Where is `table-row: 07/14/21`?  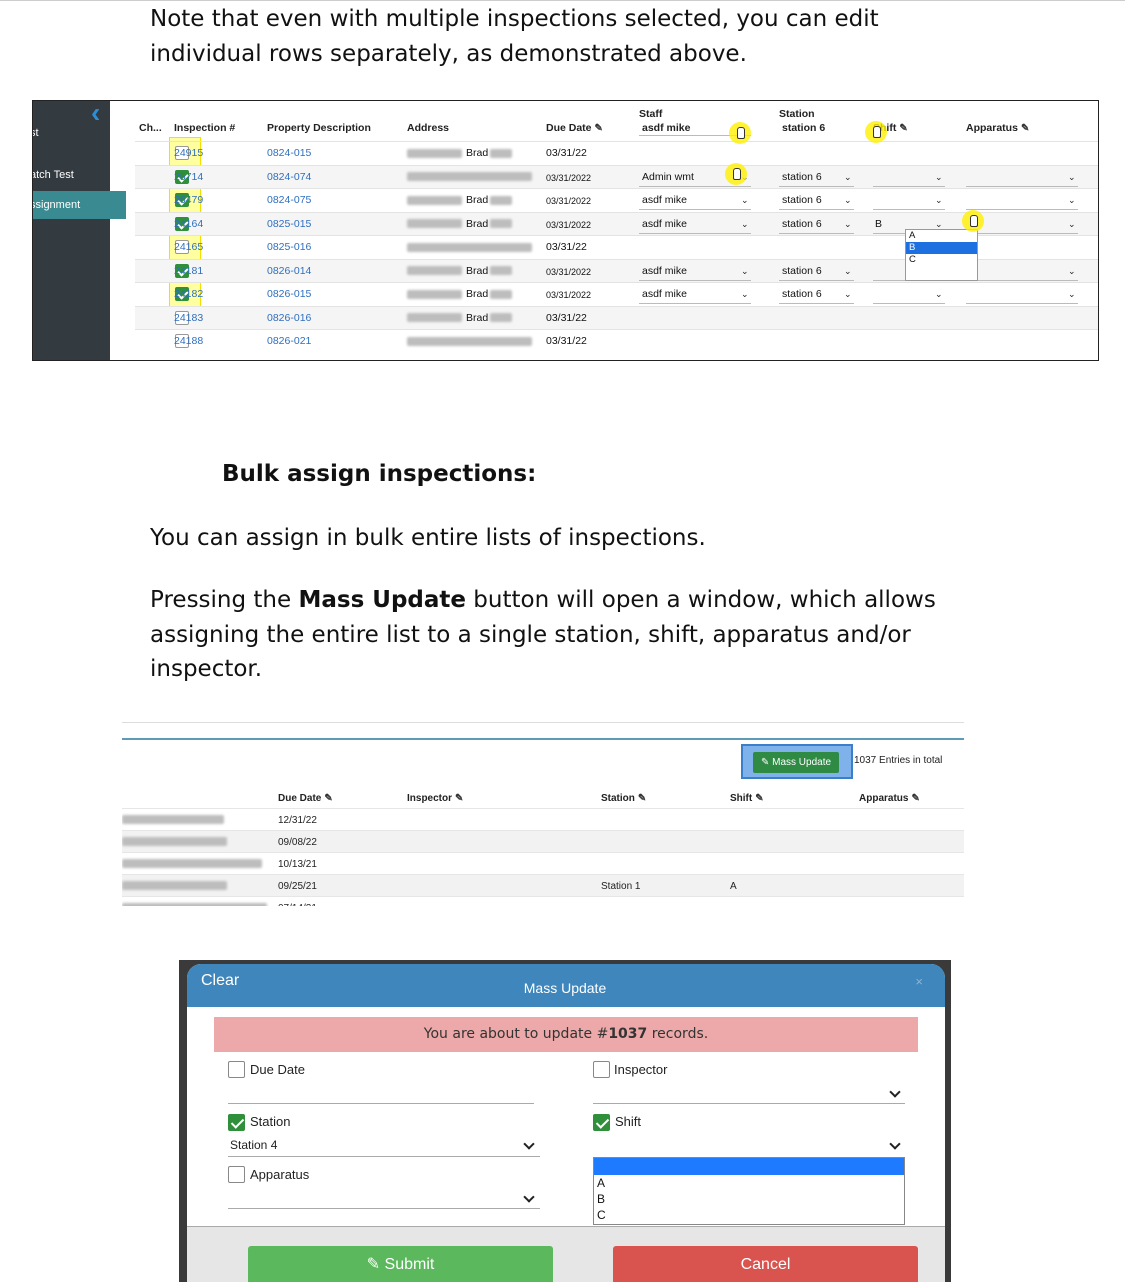
table-row: 07/14/21 is located at coordinates (543, 901).